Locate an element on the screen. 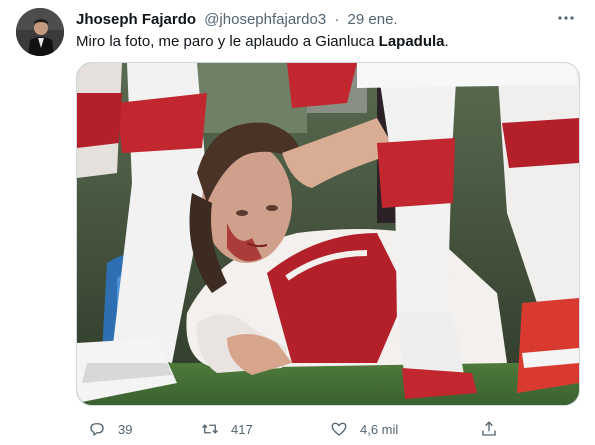 The height and width of the screenshot is (445, 595). reply-icon is located at coordinates (97, 429).